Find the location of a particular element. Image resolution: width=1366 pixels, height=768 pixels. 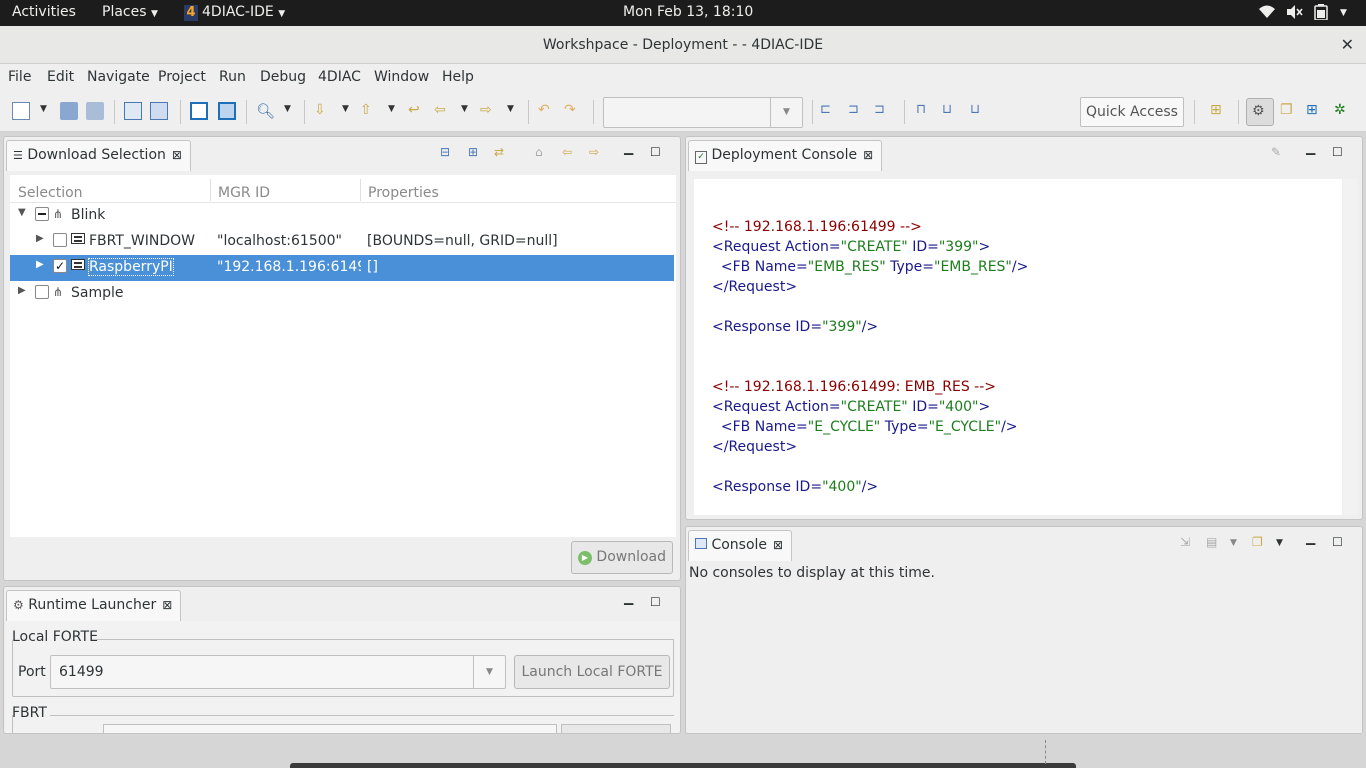

menu-debug: Debug is located at coordinates (283, 77).